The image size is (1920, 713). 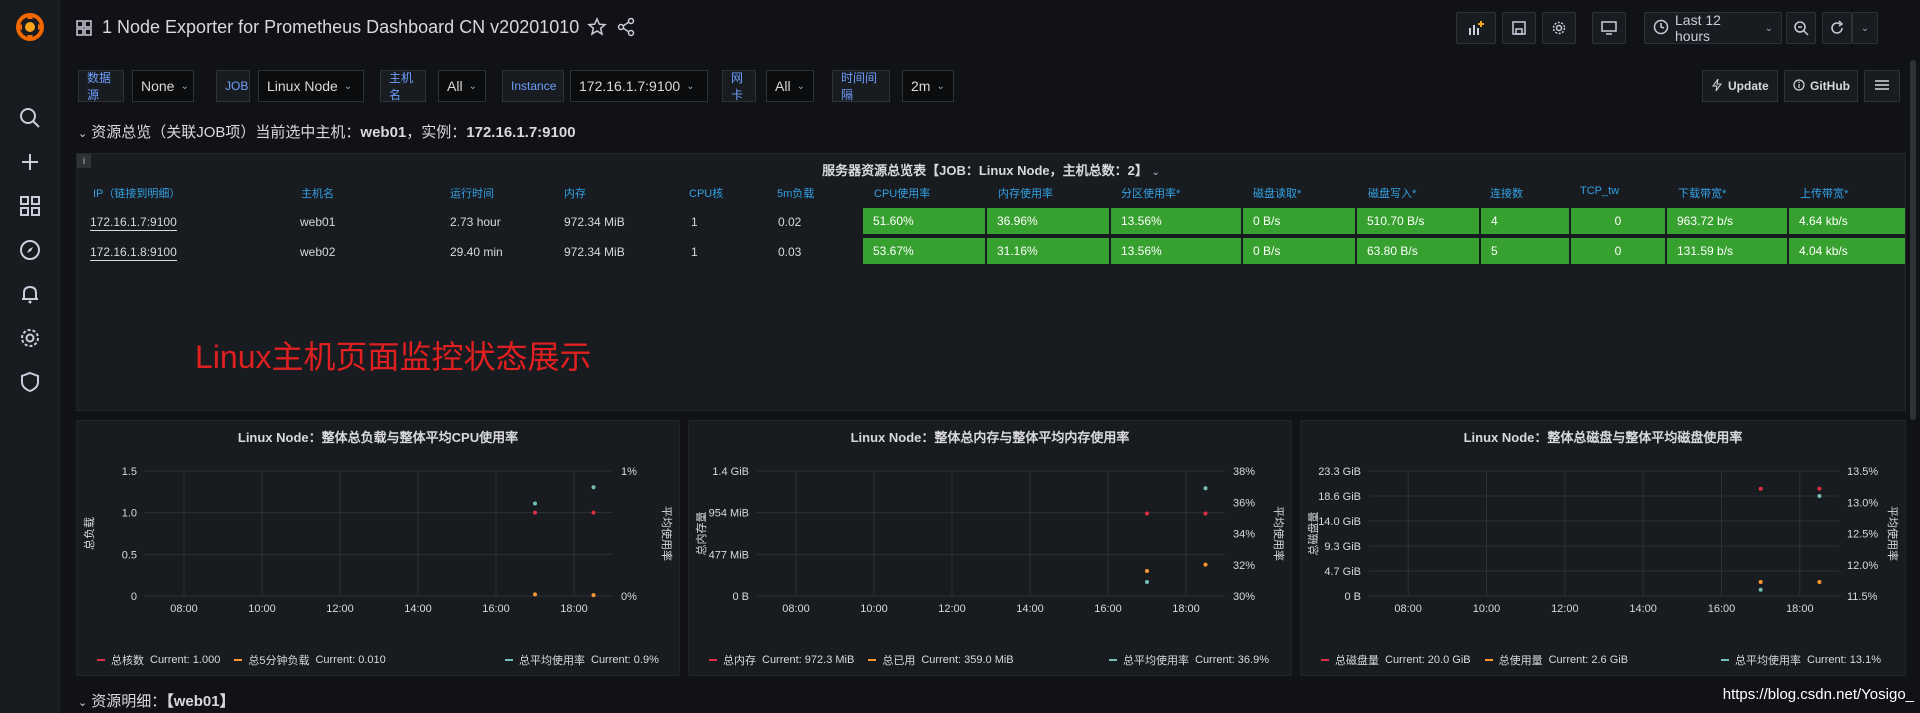 What do you see at coordinates (1559, 28) in the screenshot?
I see `settings-button` at bounding box center [1559, 28].